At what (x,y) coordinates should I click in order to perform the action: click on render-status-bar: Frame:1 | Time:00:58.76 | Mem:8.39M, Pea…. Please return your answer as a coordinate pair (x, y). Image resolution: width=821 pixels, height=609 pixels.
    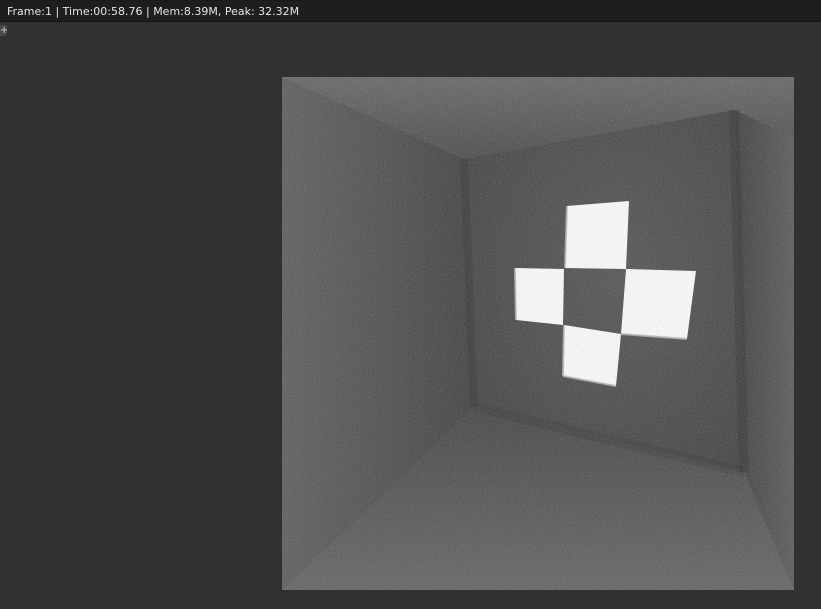
    Looking at the image, I should click on (410, 11).